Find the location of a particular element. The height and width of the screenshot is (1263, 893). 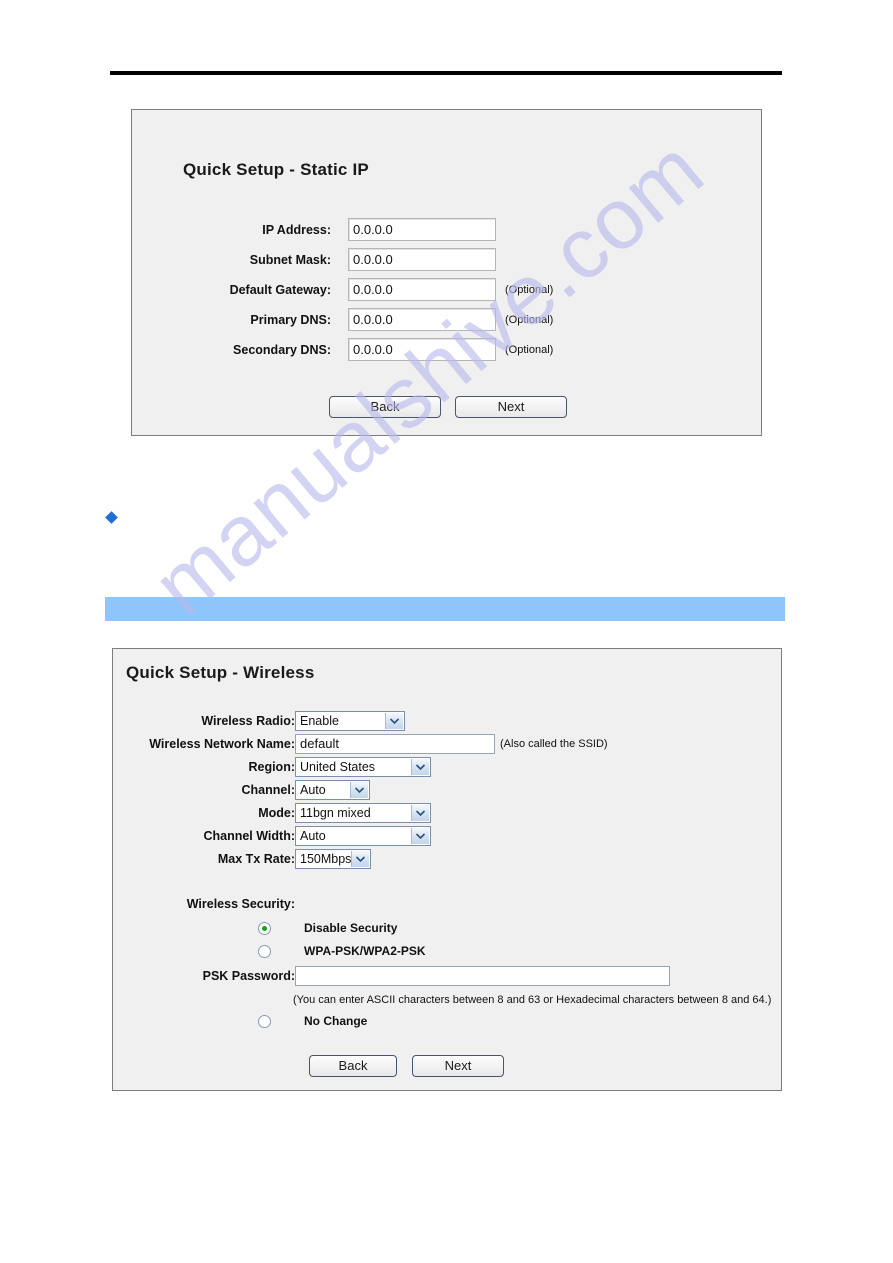

channel-label: Channel: is located at coordinates (268, 790).